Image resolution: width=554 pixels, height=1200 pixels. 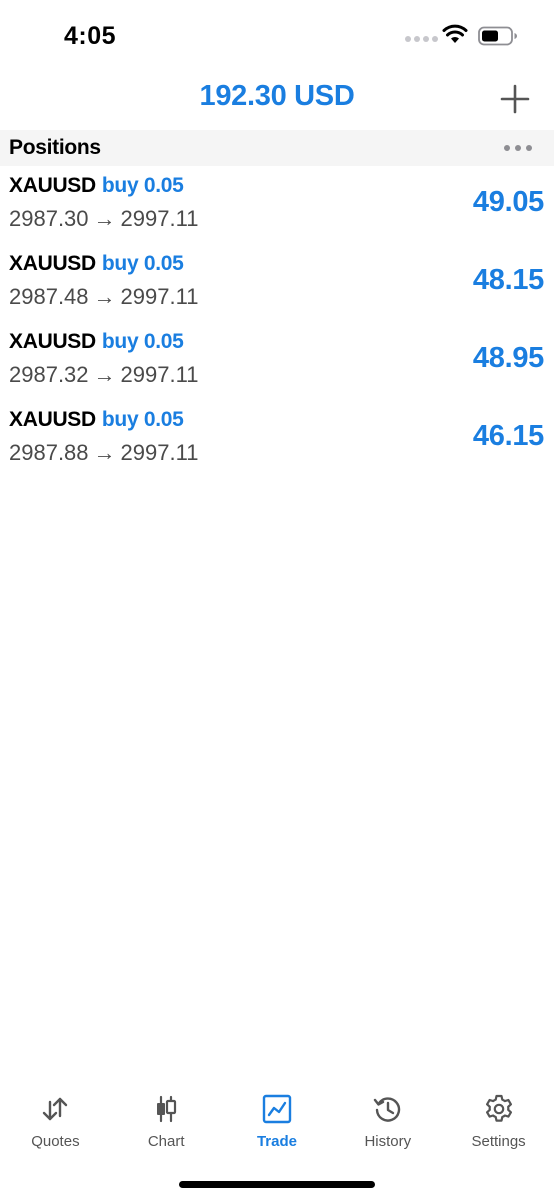 What do you see at coordinates (388, 1141) in the screenshot?
I see `tab-label: History` at bounding box center [388, 1141].